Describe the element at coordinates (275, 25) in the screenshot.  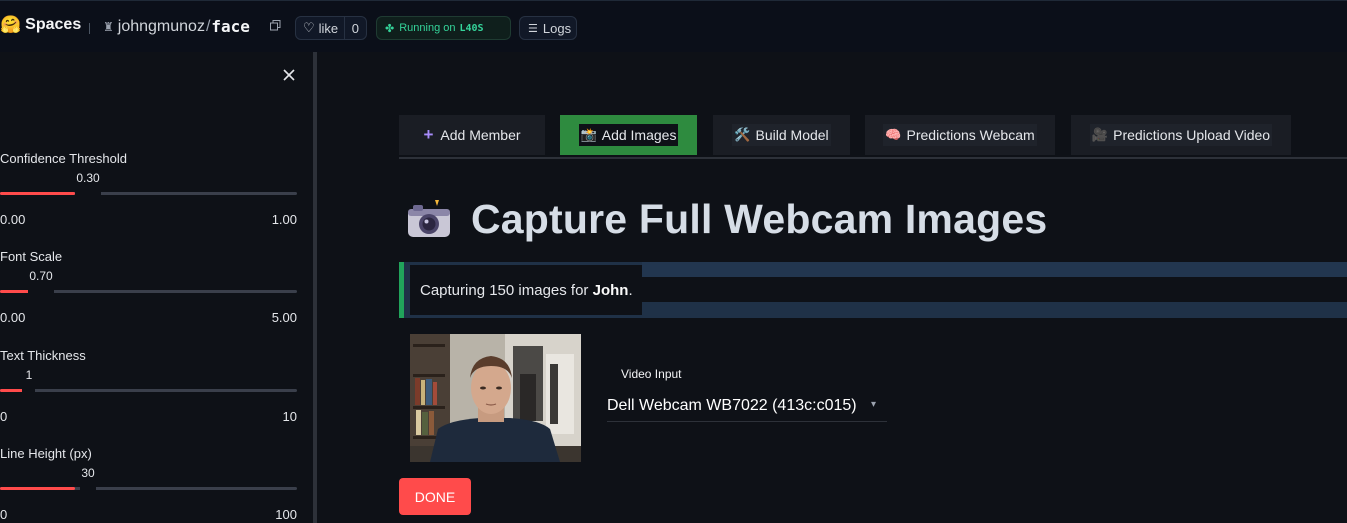
I see `copy-icon` at that location.